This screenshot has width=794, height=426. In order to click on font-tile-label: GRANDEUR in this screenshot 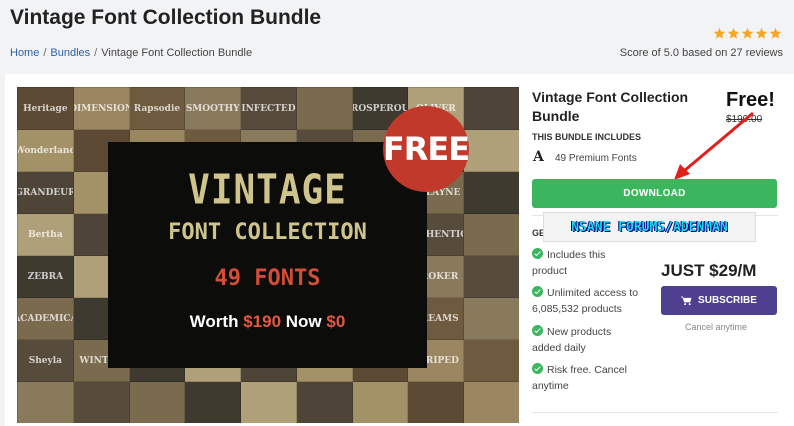, I will do `click(45, 192)`.